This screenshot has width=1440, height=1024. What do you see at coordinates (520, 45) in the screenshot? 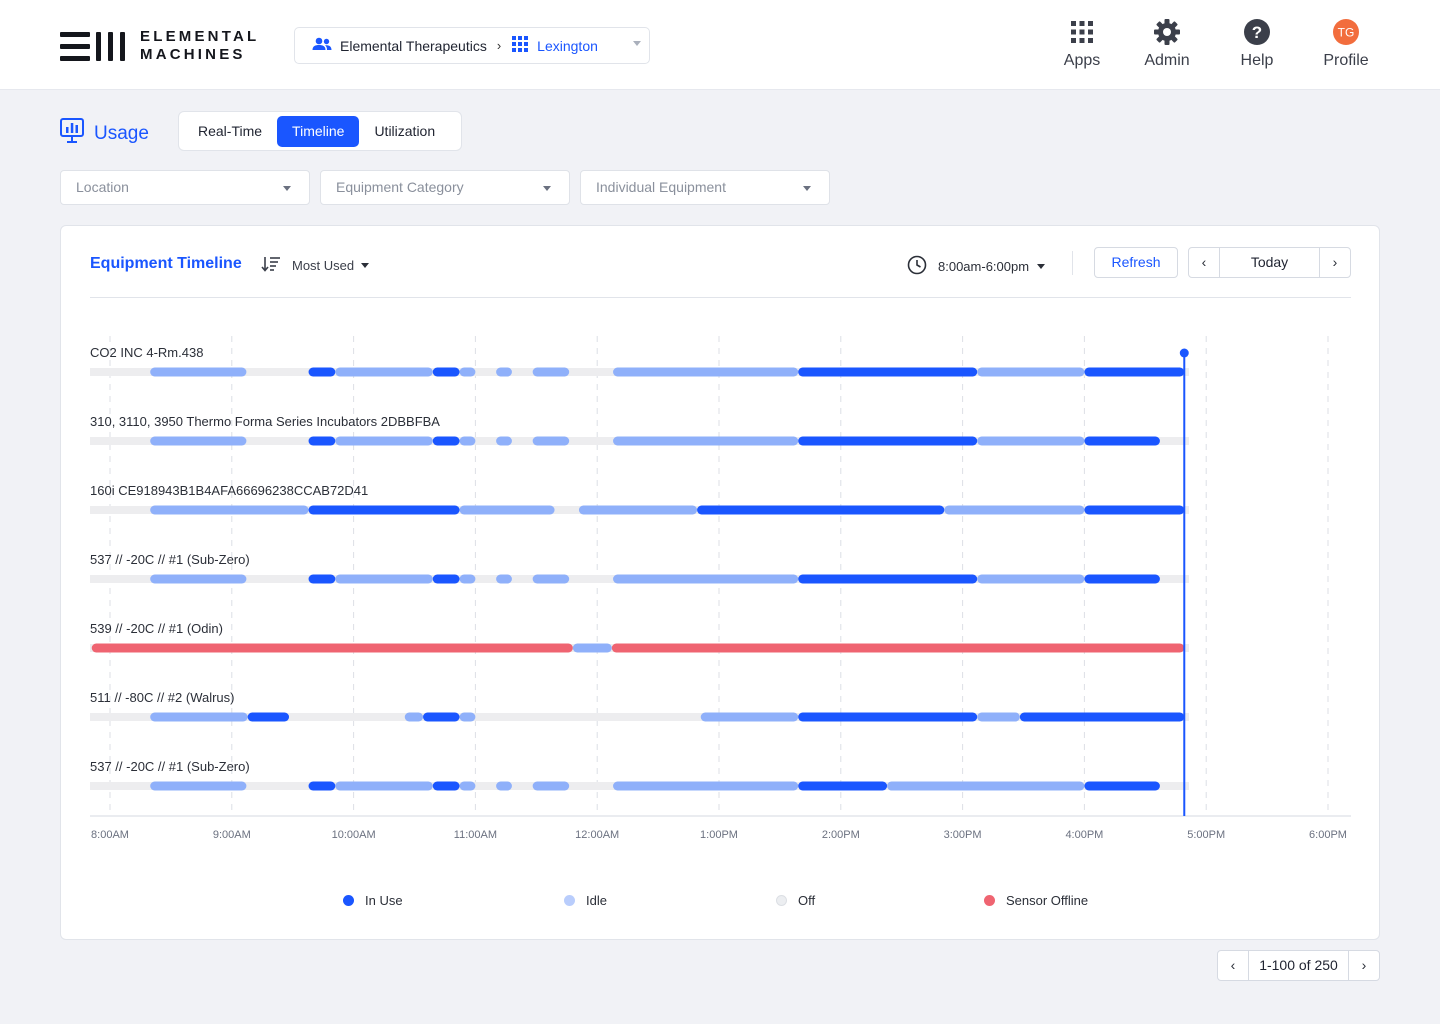
I see `grid-icon` at bounding box center [520, 45].